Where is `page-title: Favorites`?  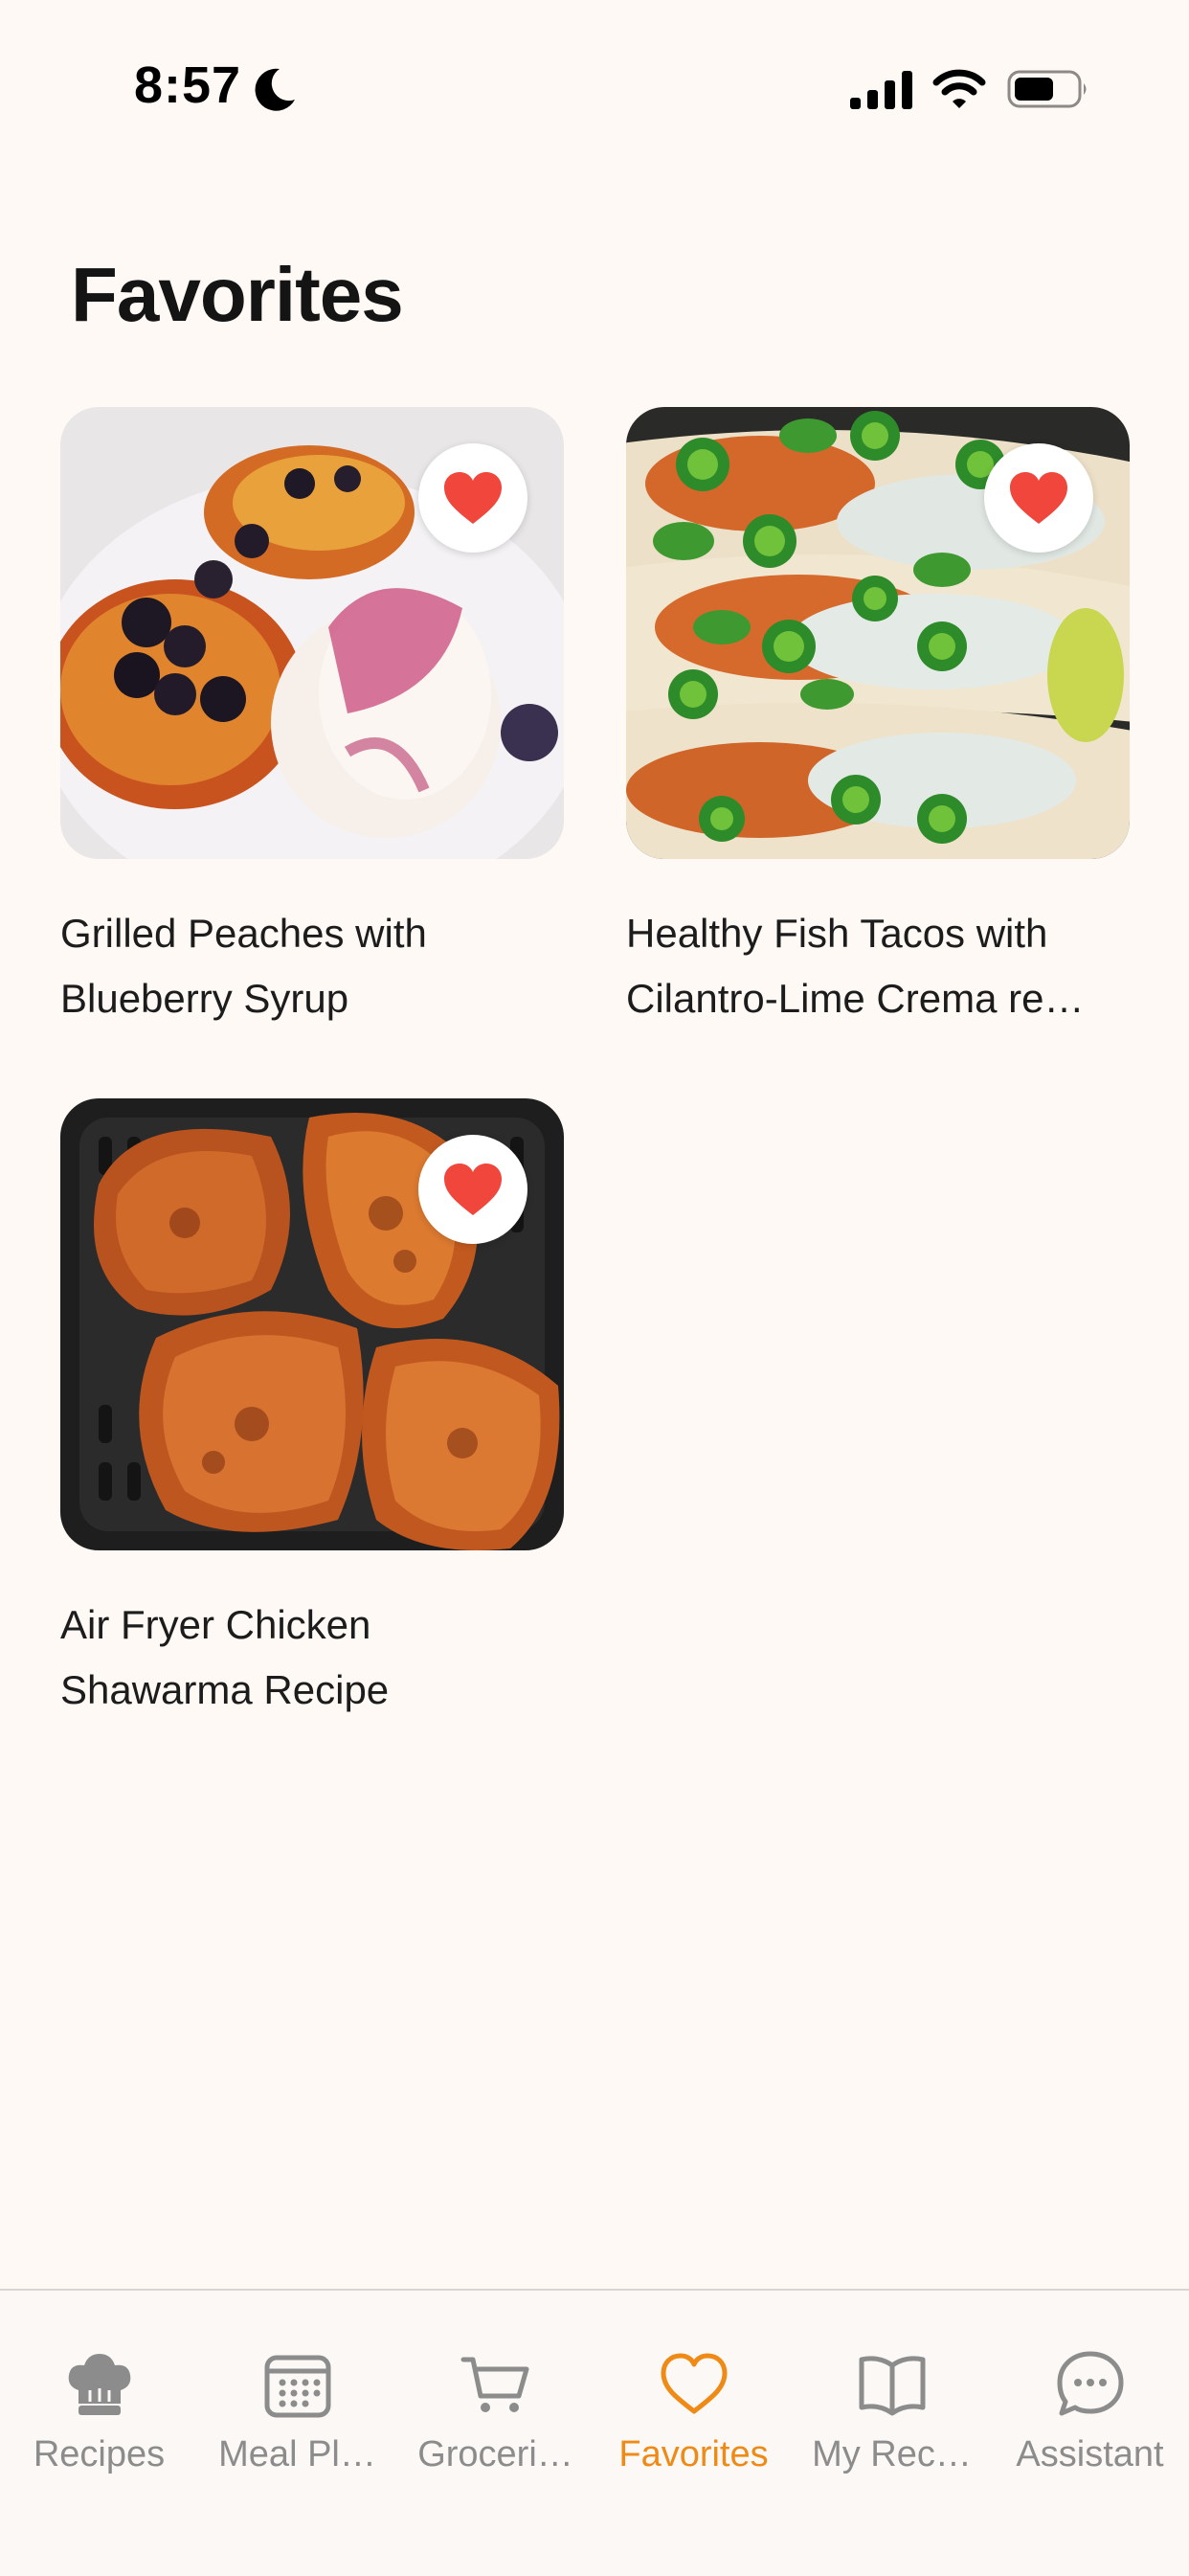 page-title: Favorites is located at coordinates (237, 294).